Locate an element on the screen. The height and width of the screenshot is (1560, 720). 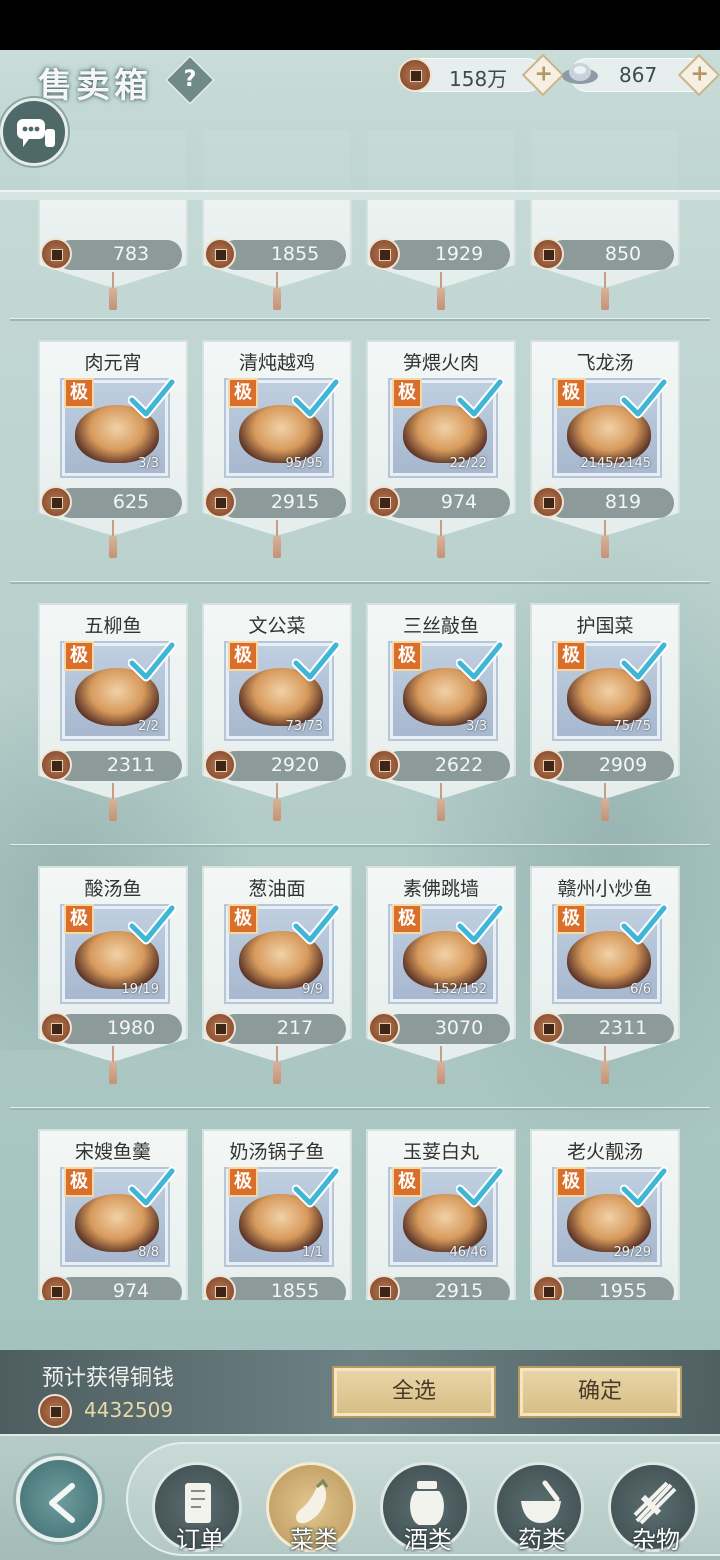
price-bar: 2311 is located at coordinates (119, 766).